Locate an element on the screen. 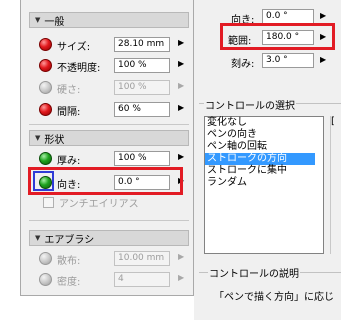 This screenshot has width=341, height=320. editor-angle-field: 0.0 ° is located at coordinates (288, 16).